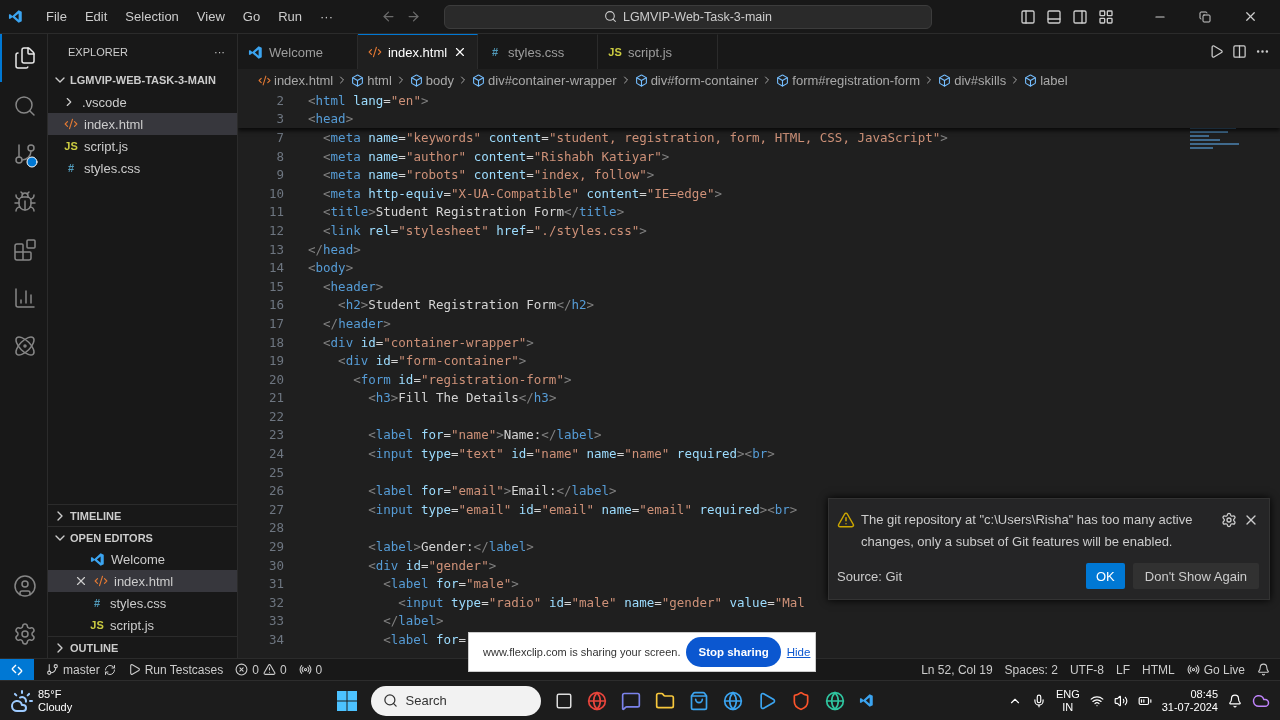 This screenshot has height=720, width=1280. What do you see at coordinates (1158, 669) in the screenshot?
I see `status-item: HTML` at bounding box center [1158, 669].